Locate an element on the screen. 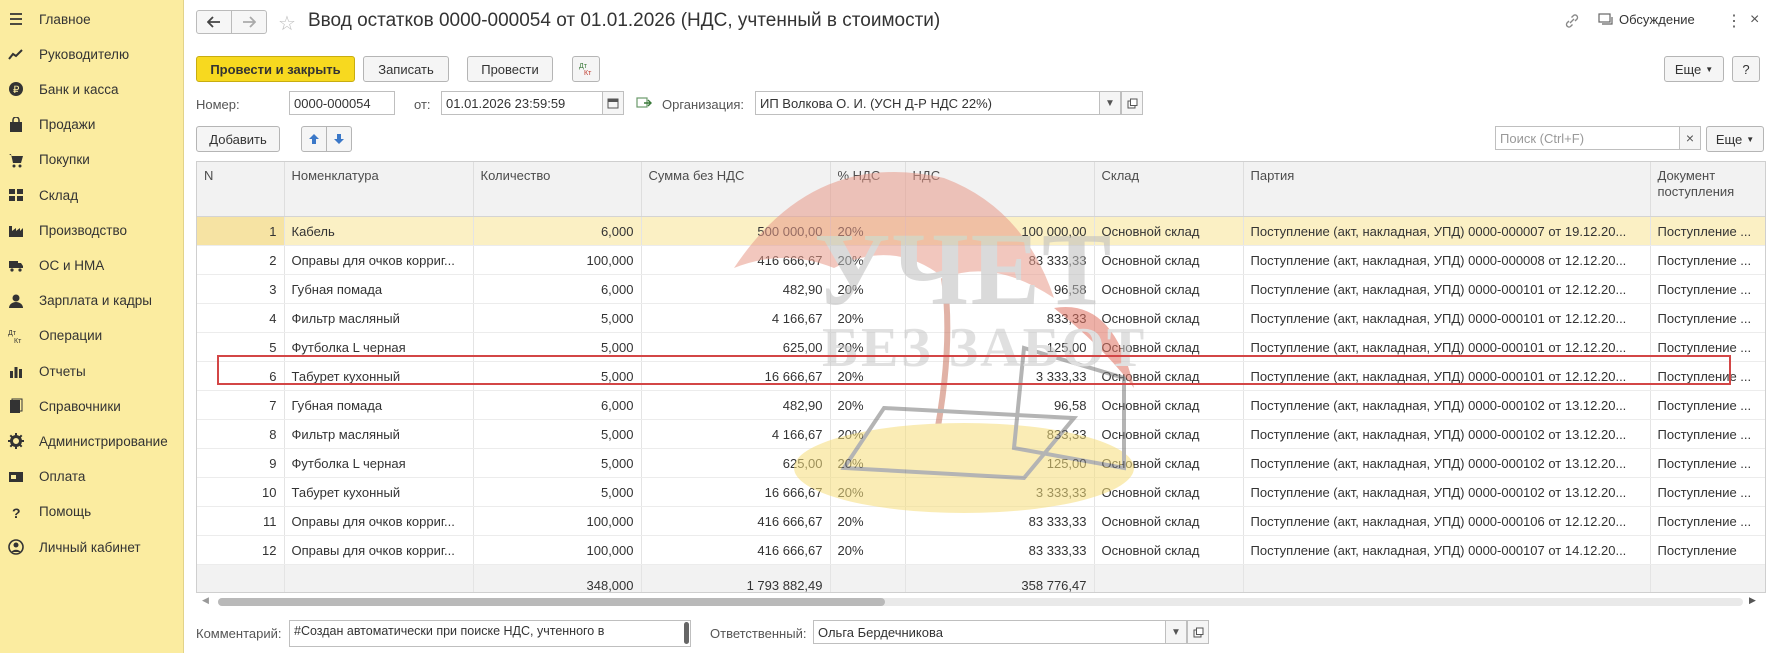  responsible-field: Ольга Бердечникова is located at coordinates (989, 632).